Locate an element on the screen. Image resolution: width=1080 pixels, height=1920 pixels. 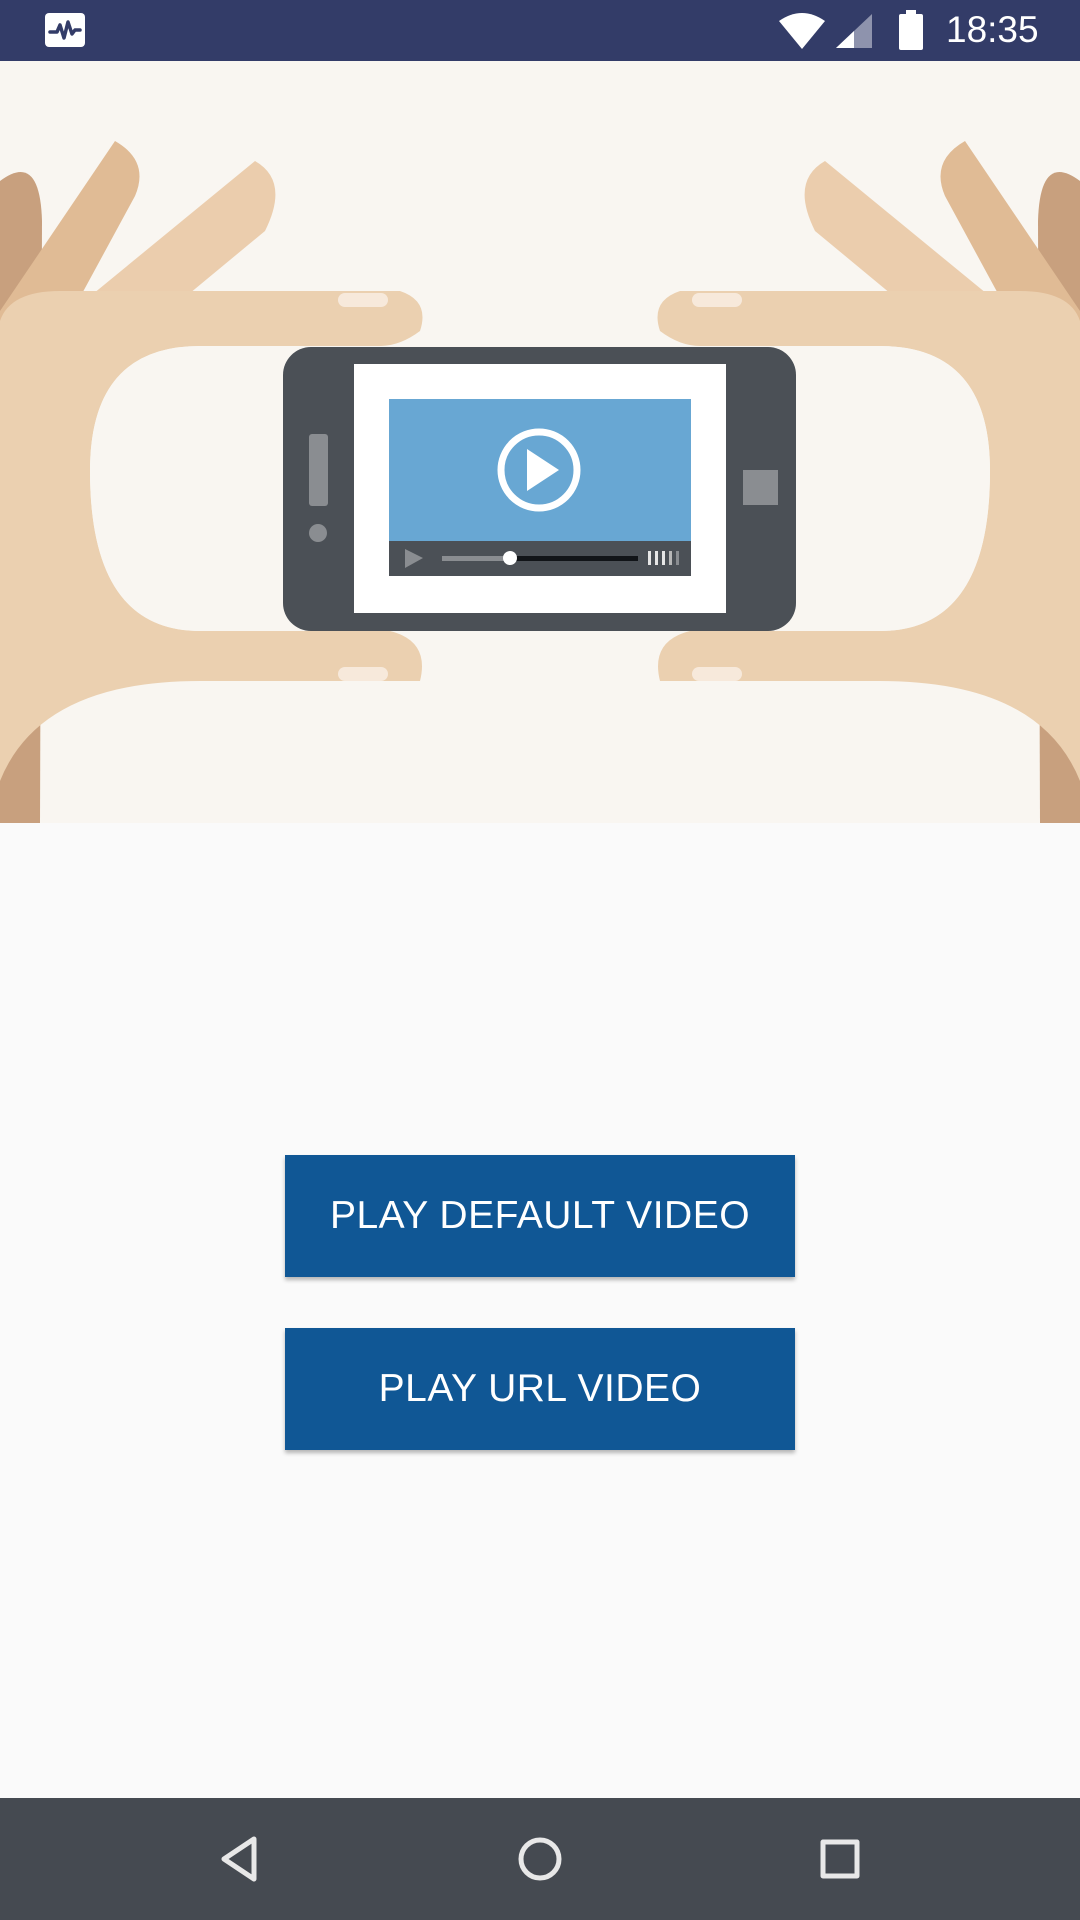
back-icon is located at coordinates (240, 1859).